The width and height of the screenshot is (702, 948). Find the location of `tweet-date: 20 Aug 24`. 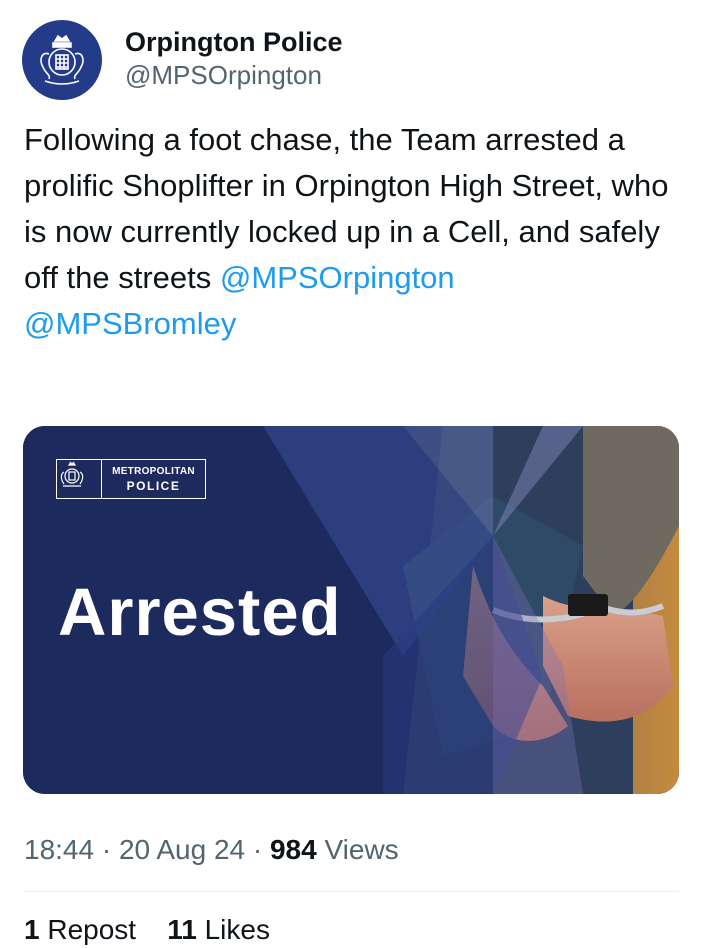

tweet-date: 20 Aug 24 is located at coordinates (182, 849).